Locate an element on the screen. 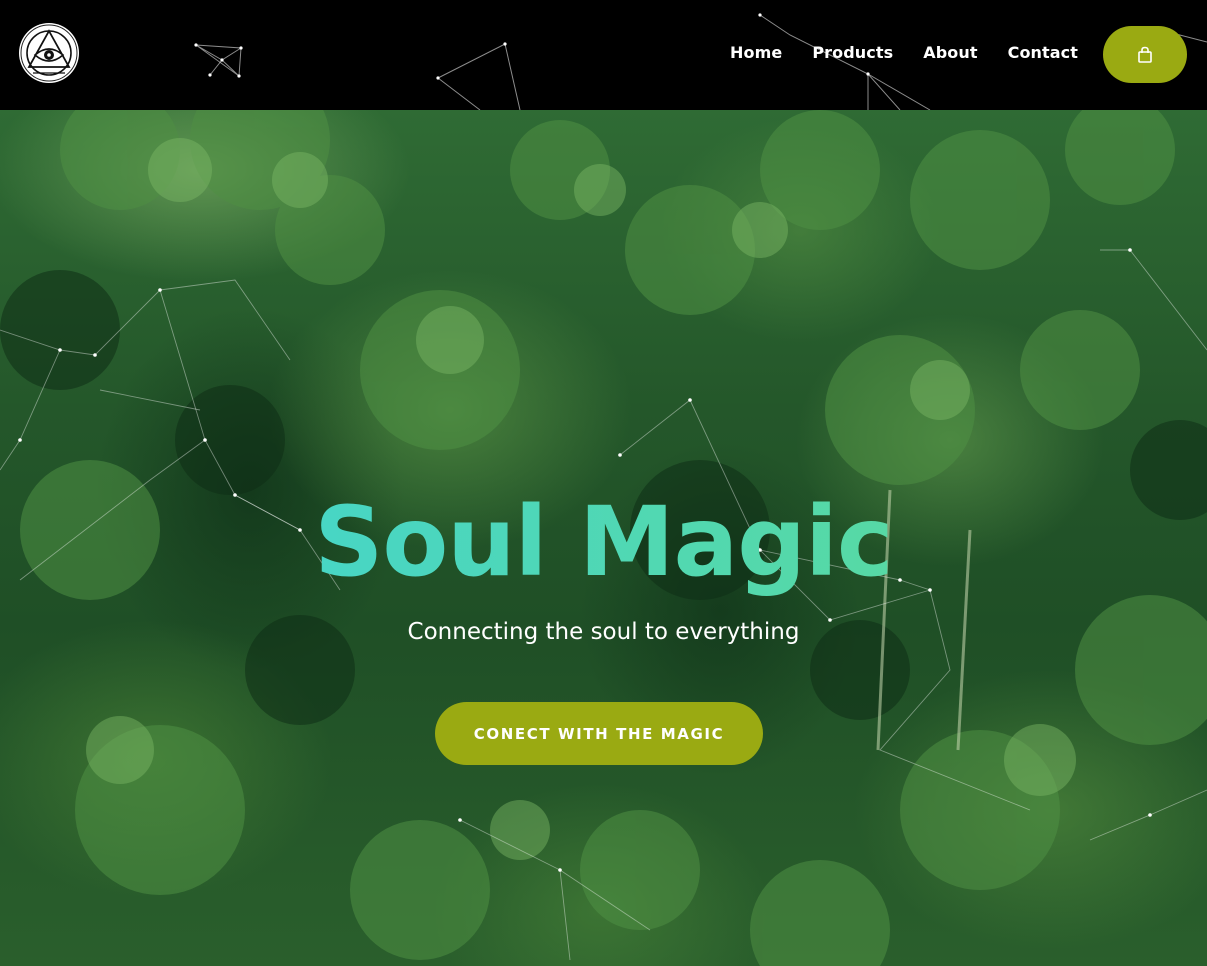 This screenshot has width=1207, height=966. logo is located at coordinates (49, 53).